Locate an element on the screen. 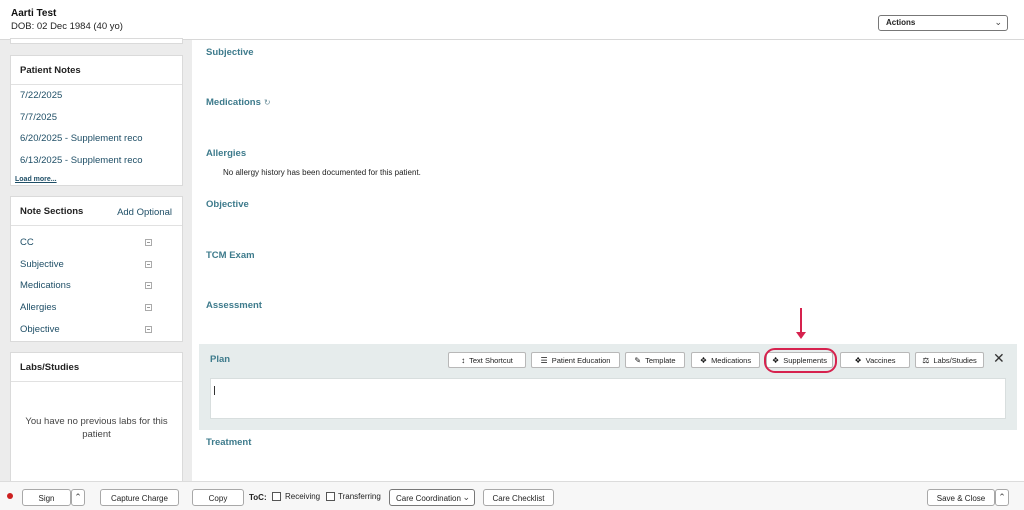  medications-heading-label: Medications is located at coordinates (233, 102).